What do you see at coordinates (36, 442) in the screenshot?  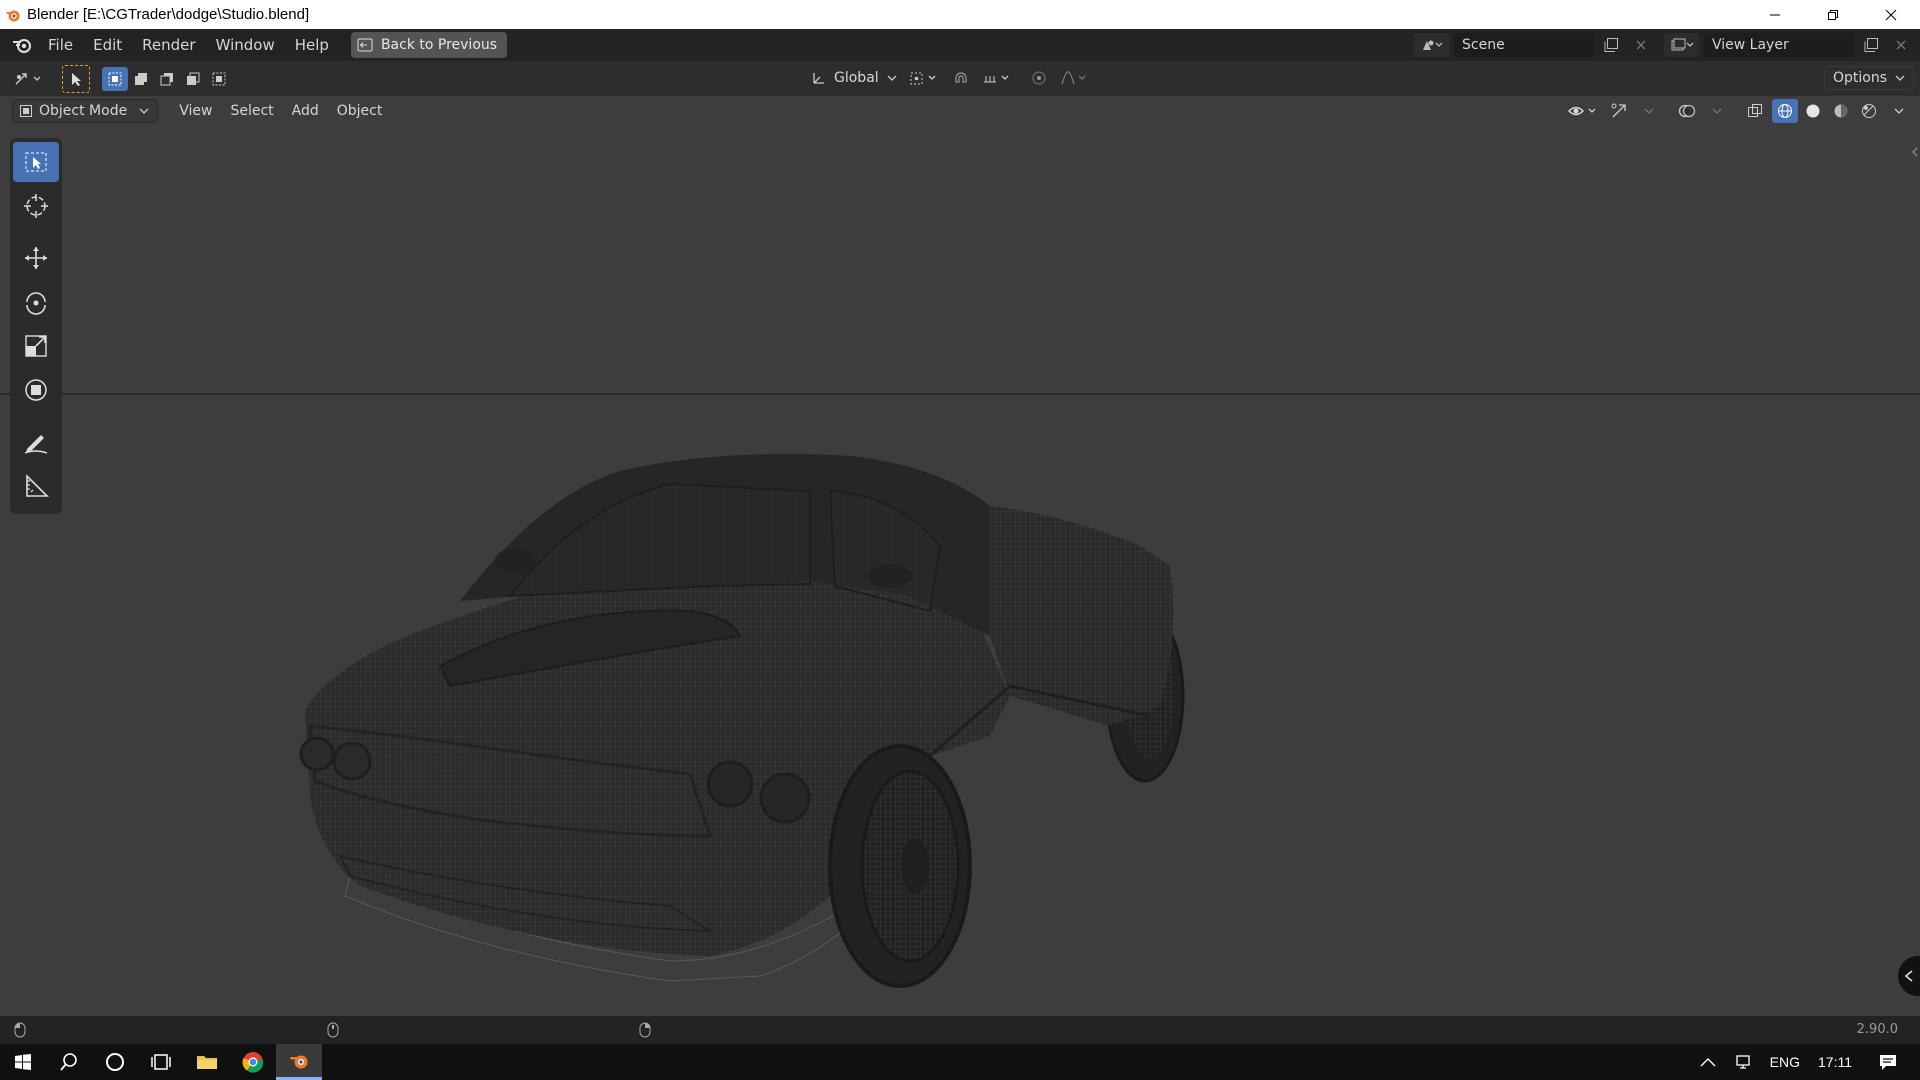 I see `annotate-tool` at bounding box center [36, 442].